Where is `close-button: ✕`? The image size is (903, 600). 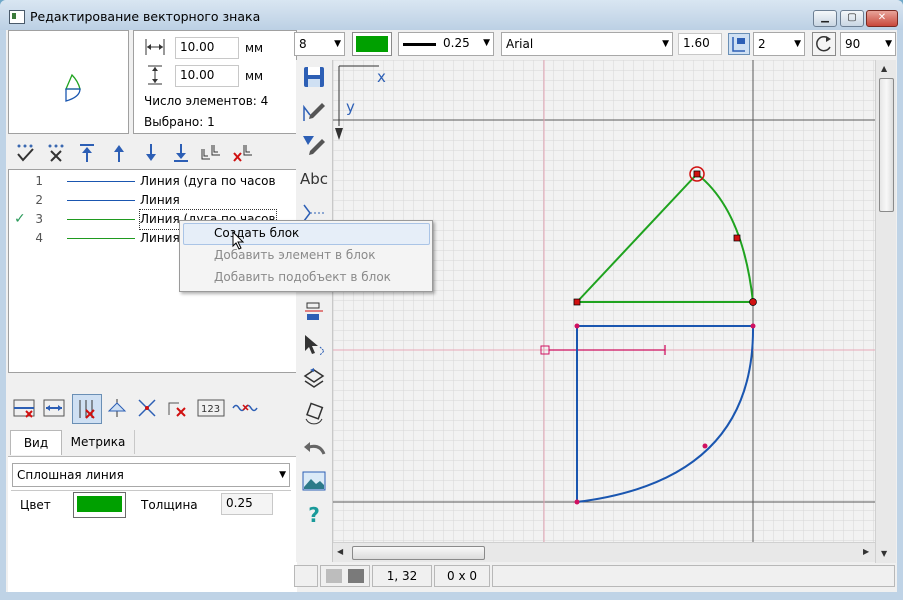 close-button: ✕ is located at coordinates (882, 18).